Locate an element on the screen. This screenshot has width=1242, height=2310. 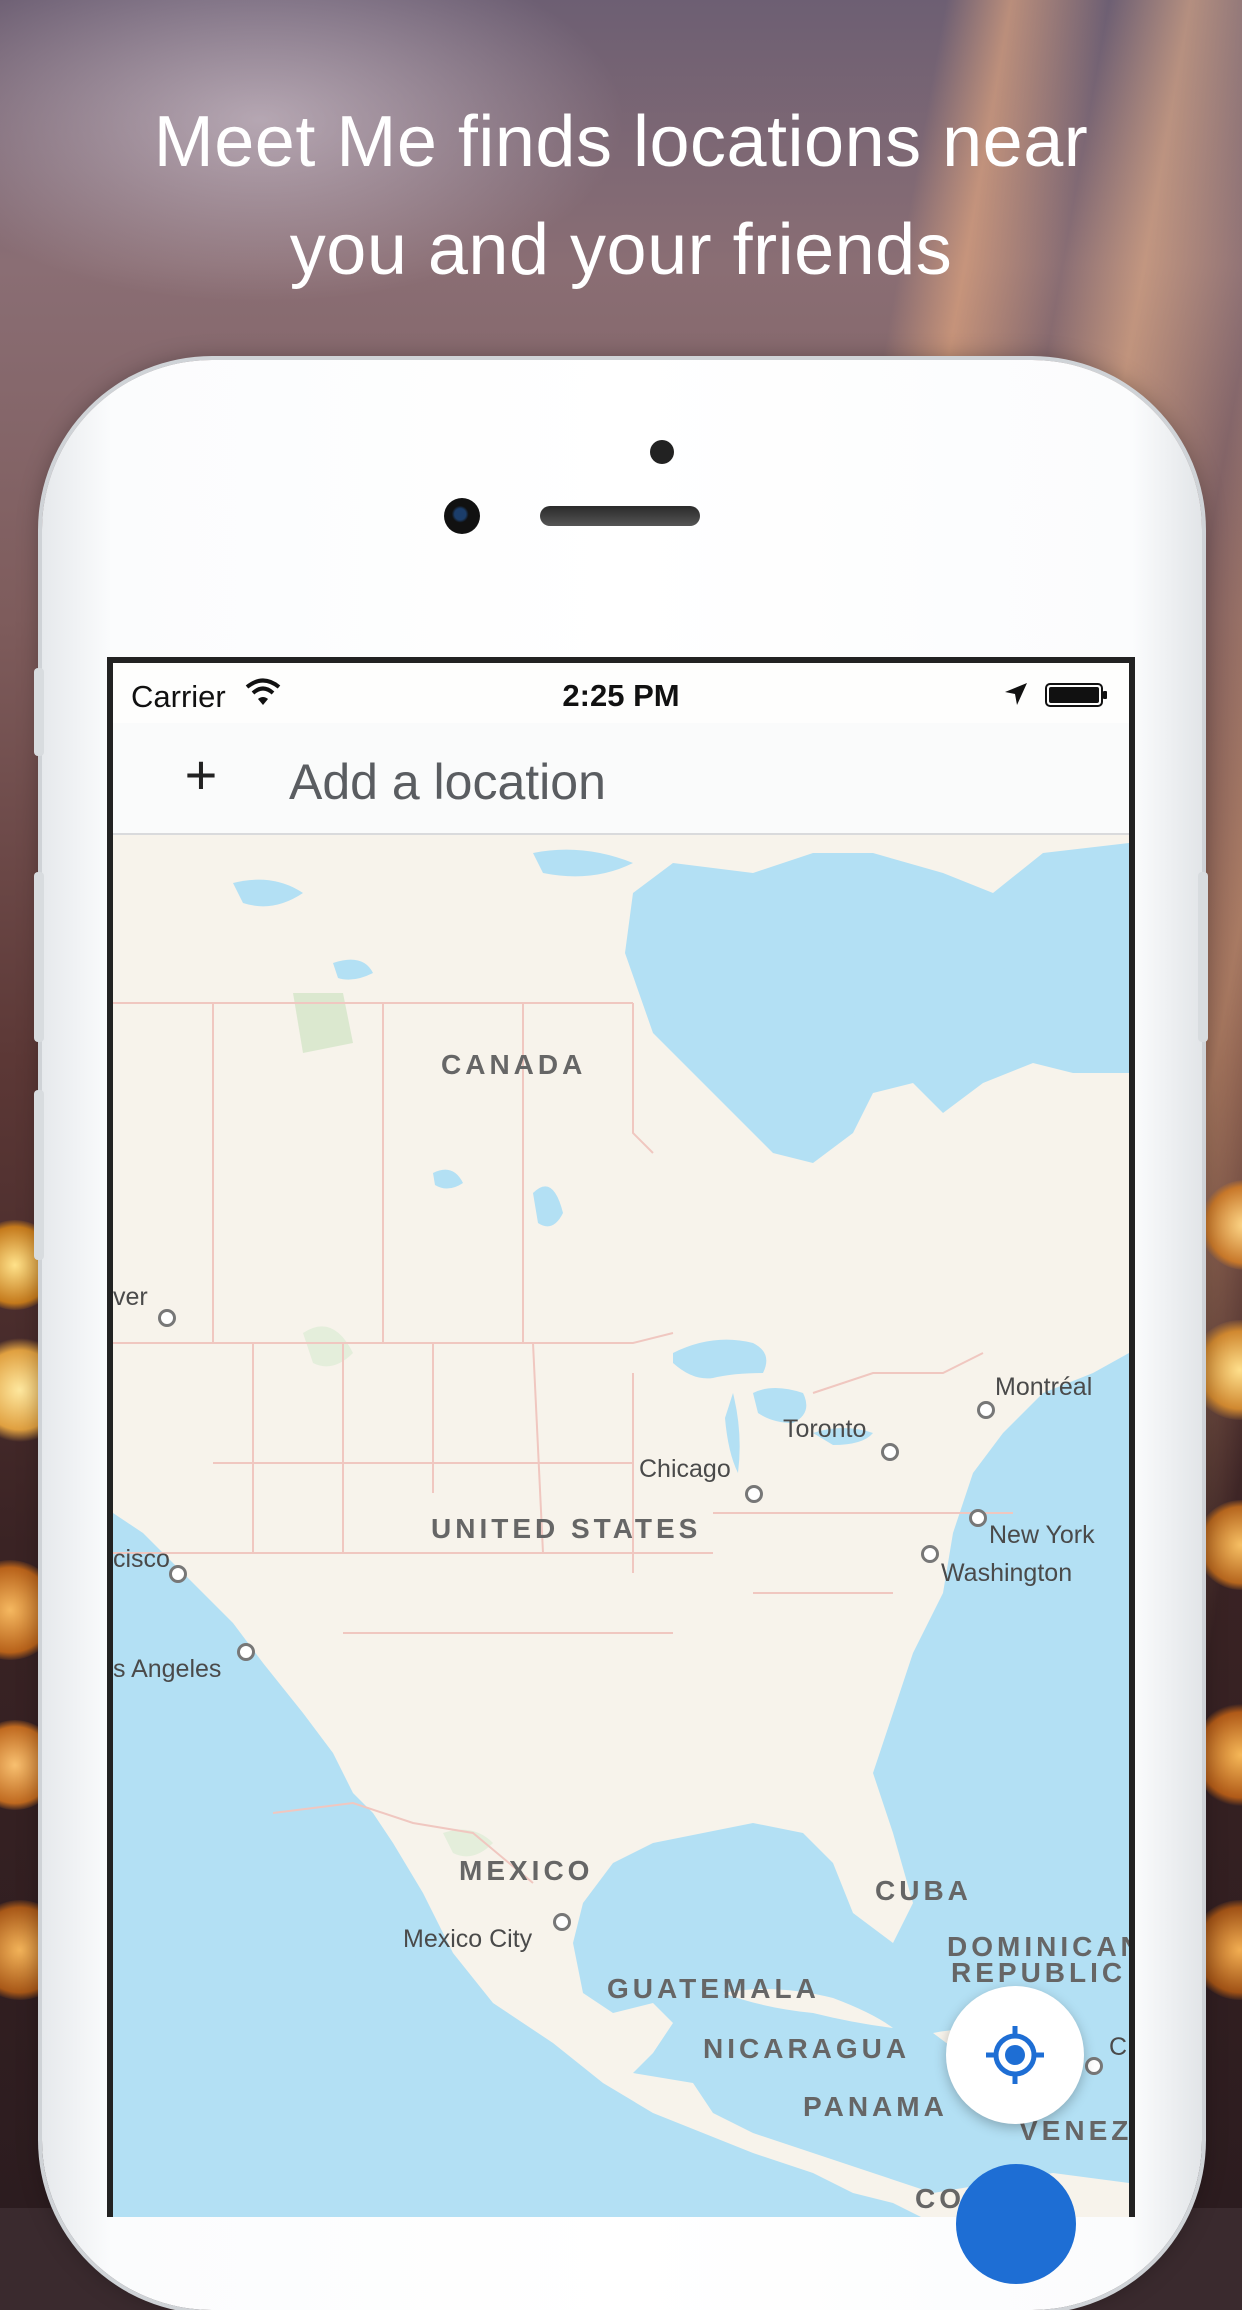
map-label-republic: REPUBLIC is located at coordinates (1039, 1972).